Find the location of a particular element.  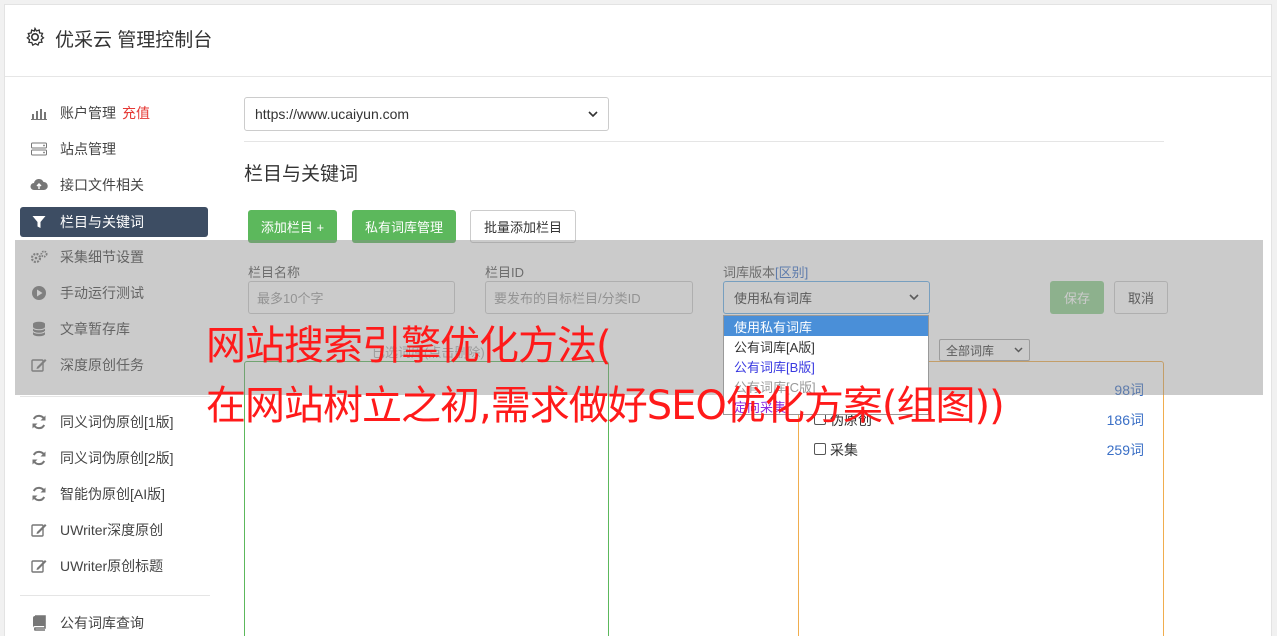

filter-icon is located at coordinates (39, 222).